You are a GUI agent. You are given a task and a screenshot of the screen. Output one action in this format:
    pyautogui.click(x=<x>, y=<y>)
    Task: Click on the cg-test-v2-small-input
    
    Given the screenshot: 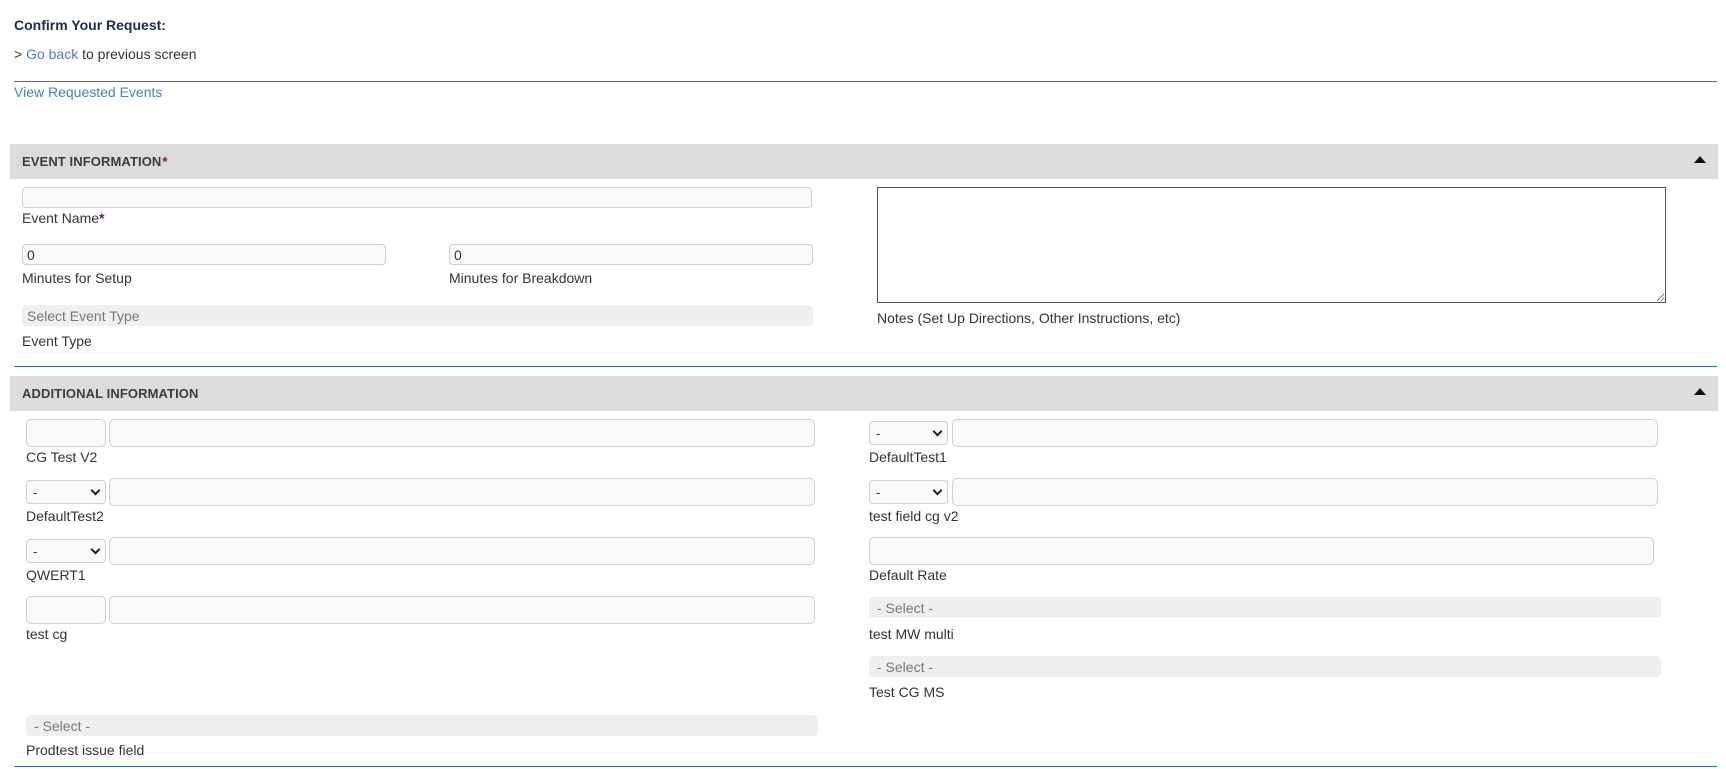 What is the action you would take?
    pyautogui.click(x=66, y=433)
    